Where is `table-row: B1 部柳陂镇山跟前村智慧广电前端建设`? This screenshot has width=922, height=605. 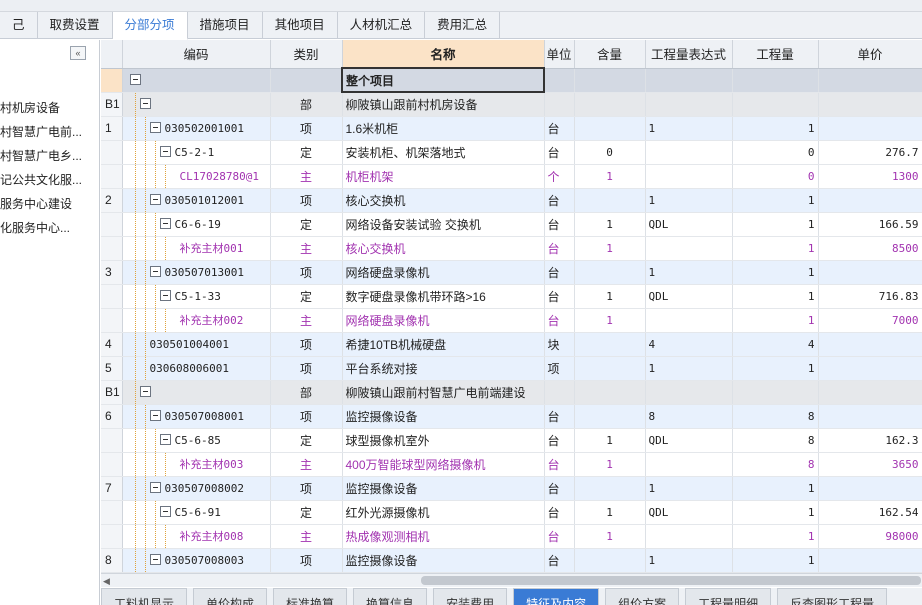
table-row: B1 部柳陂镇山跟前村智慧广电前端建设 is located at coordinates (511, 392).